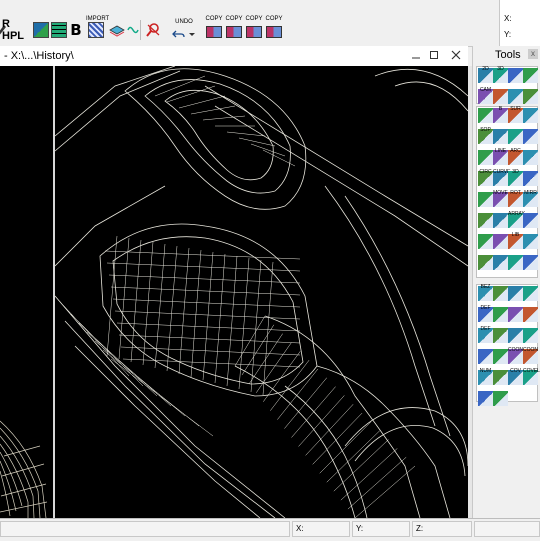  I want to click on tool-button: B, so click(500, 115).